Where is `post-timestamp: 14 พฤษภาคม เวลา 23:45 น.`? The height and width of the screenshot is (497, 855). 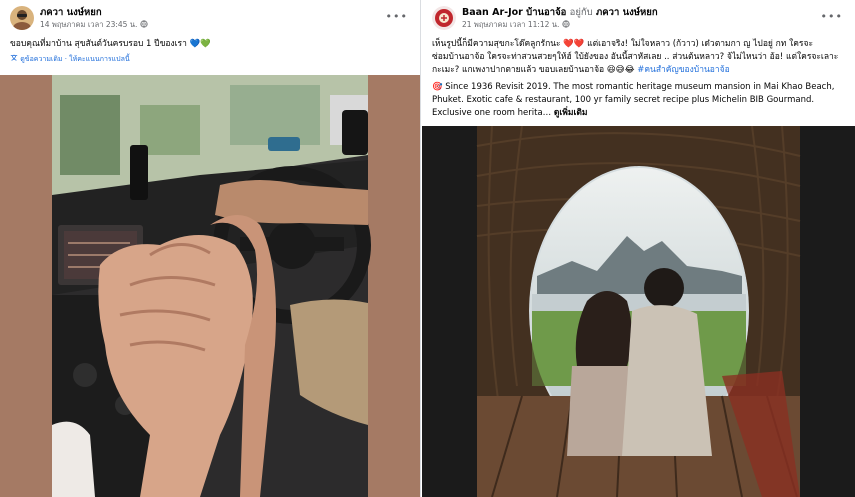 post-timestamp: 14 พฤษภาคม เวลา 23:45 น. is located at coordinates (88, 24).